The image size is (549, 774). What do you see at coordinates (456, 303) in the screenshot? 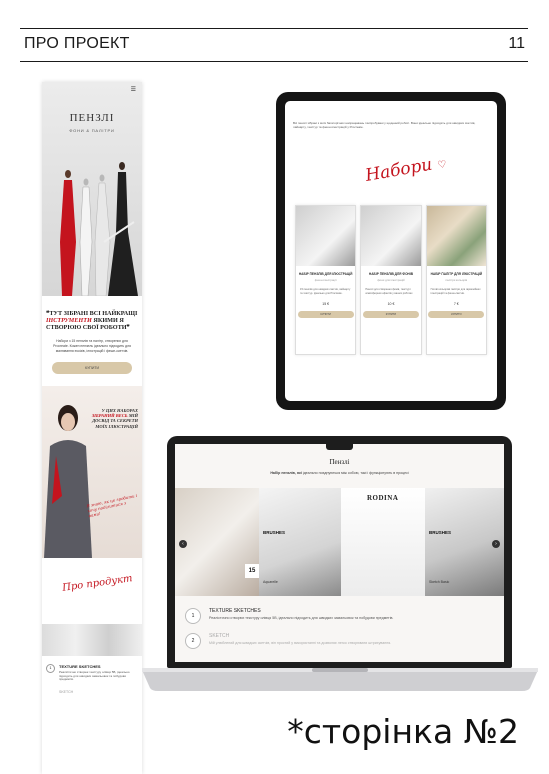
I see `product-card-price: 7 €` at bounding box center [456, 303].